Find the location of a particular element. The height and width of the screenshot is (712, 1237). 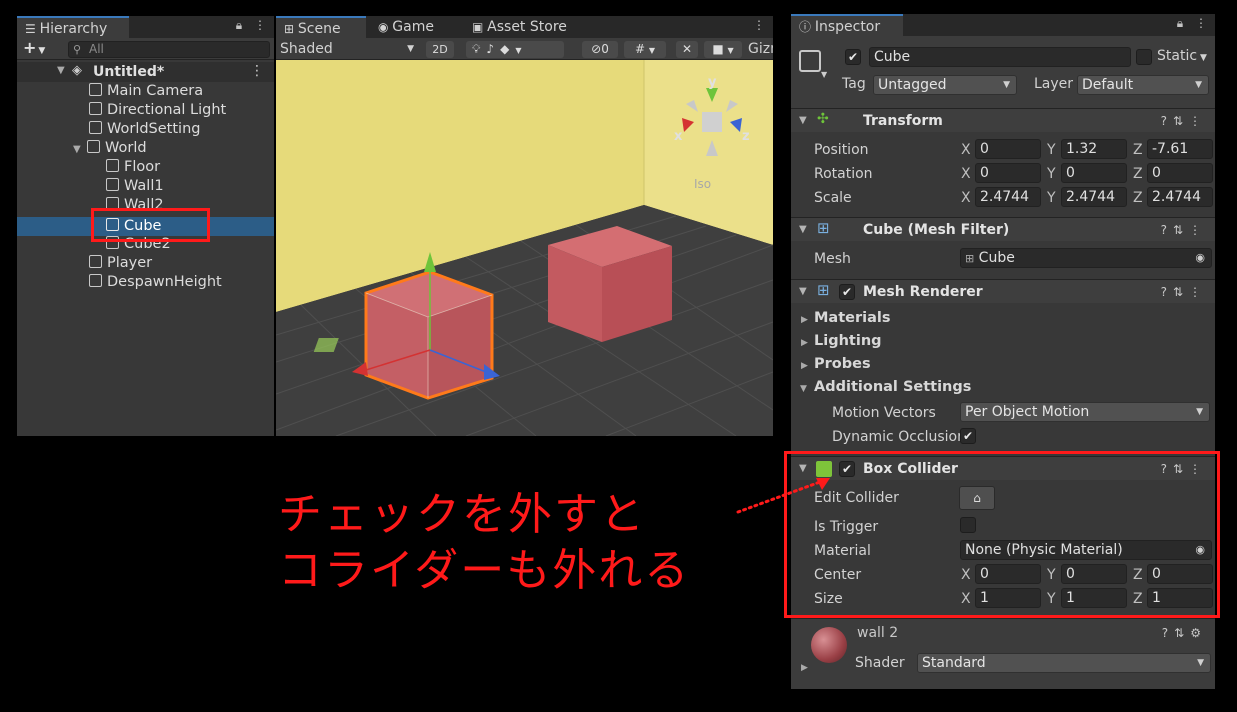

rotation-z-field: 0 is located at coordinates (1180, 173).